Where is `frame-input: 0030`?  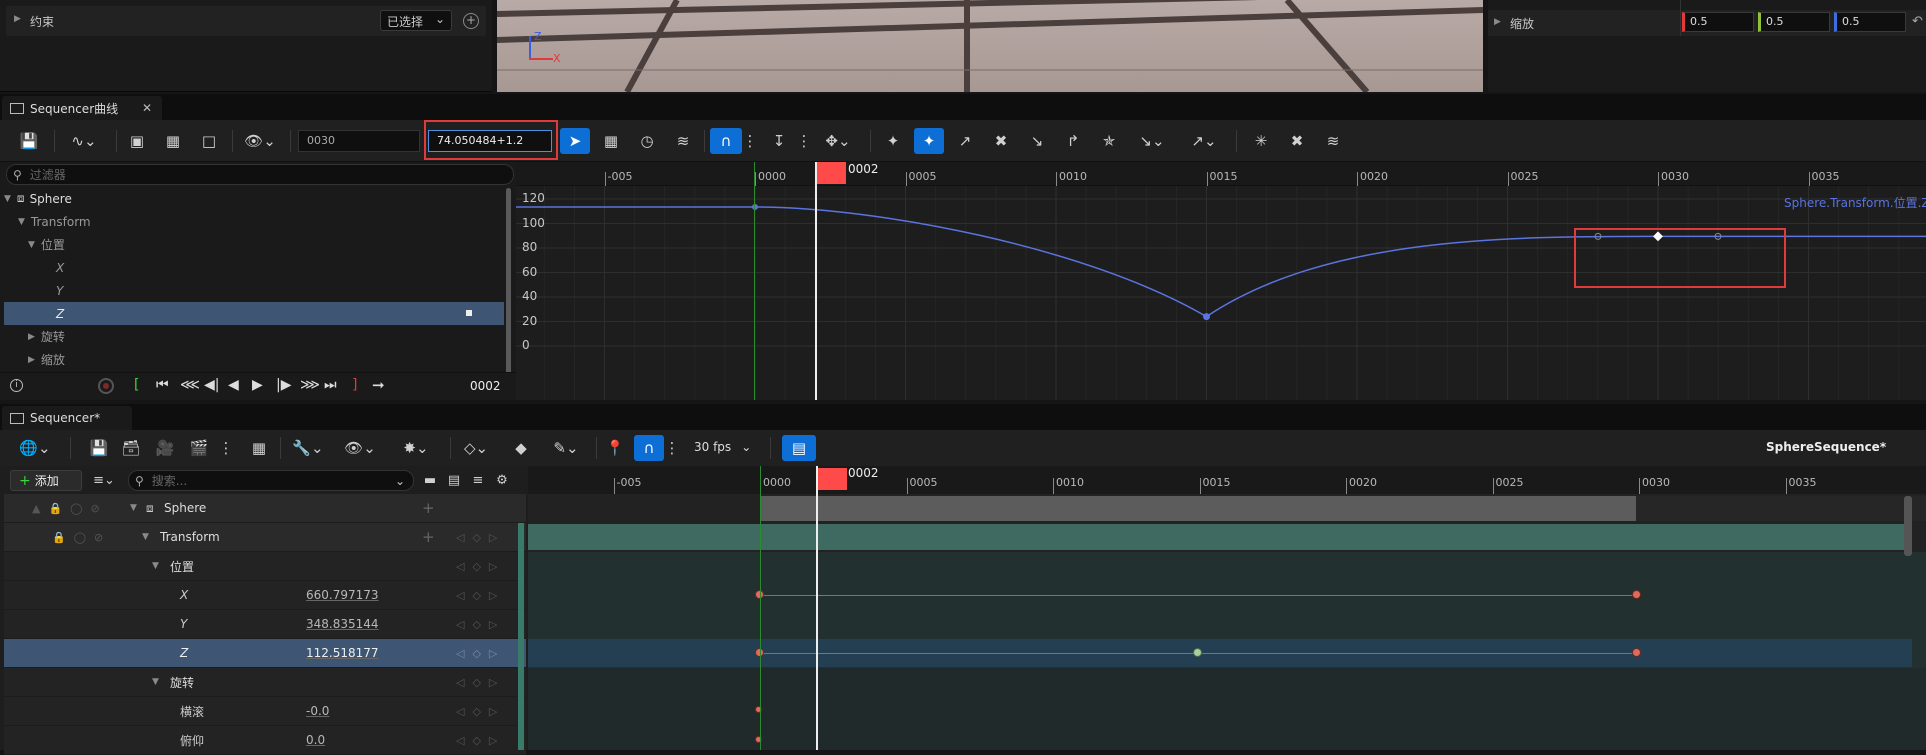 frame-input: 0030 is located at coordinates (359, 141).